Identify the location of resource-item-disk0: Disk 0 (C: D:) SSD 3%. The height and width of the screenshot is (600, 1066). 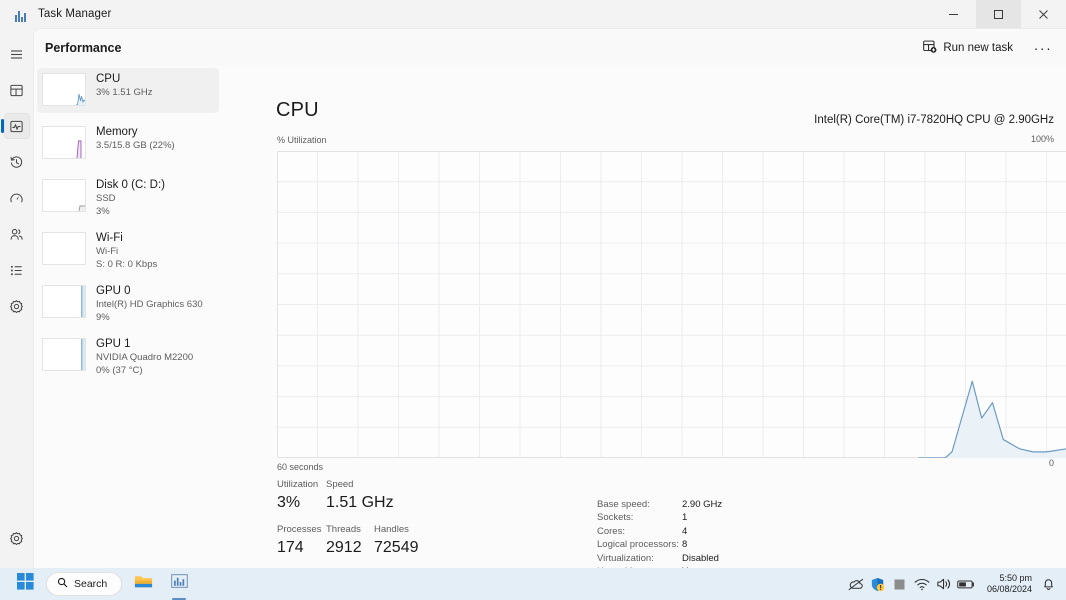
(128, 196).